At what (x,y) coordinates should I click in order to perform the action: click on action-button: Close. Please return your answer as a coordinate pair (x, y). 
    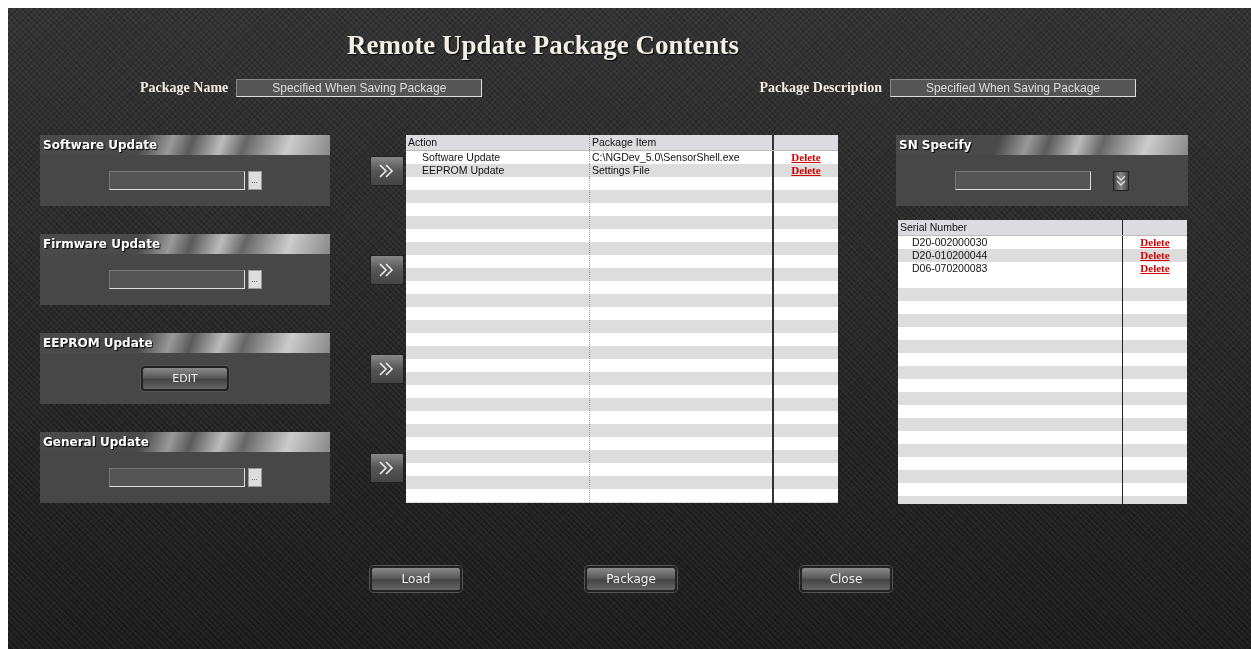
    Looking at the image, I should click on (846, 579).